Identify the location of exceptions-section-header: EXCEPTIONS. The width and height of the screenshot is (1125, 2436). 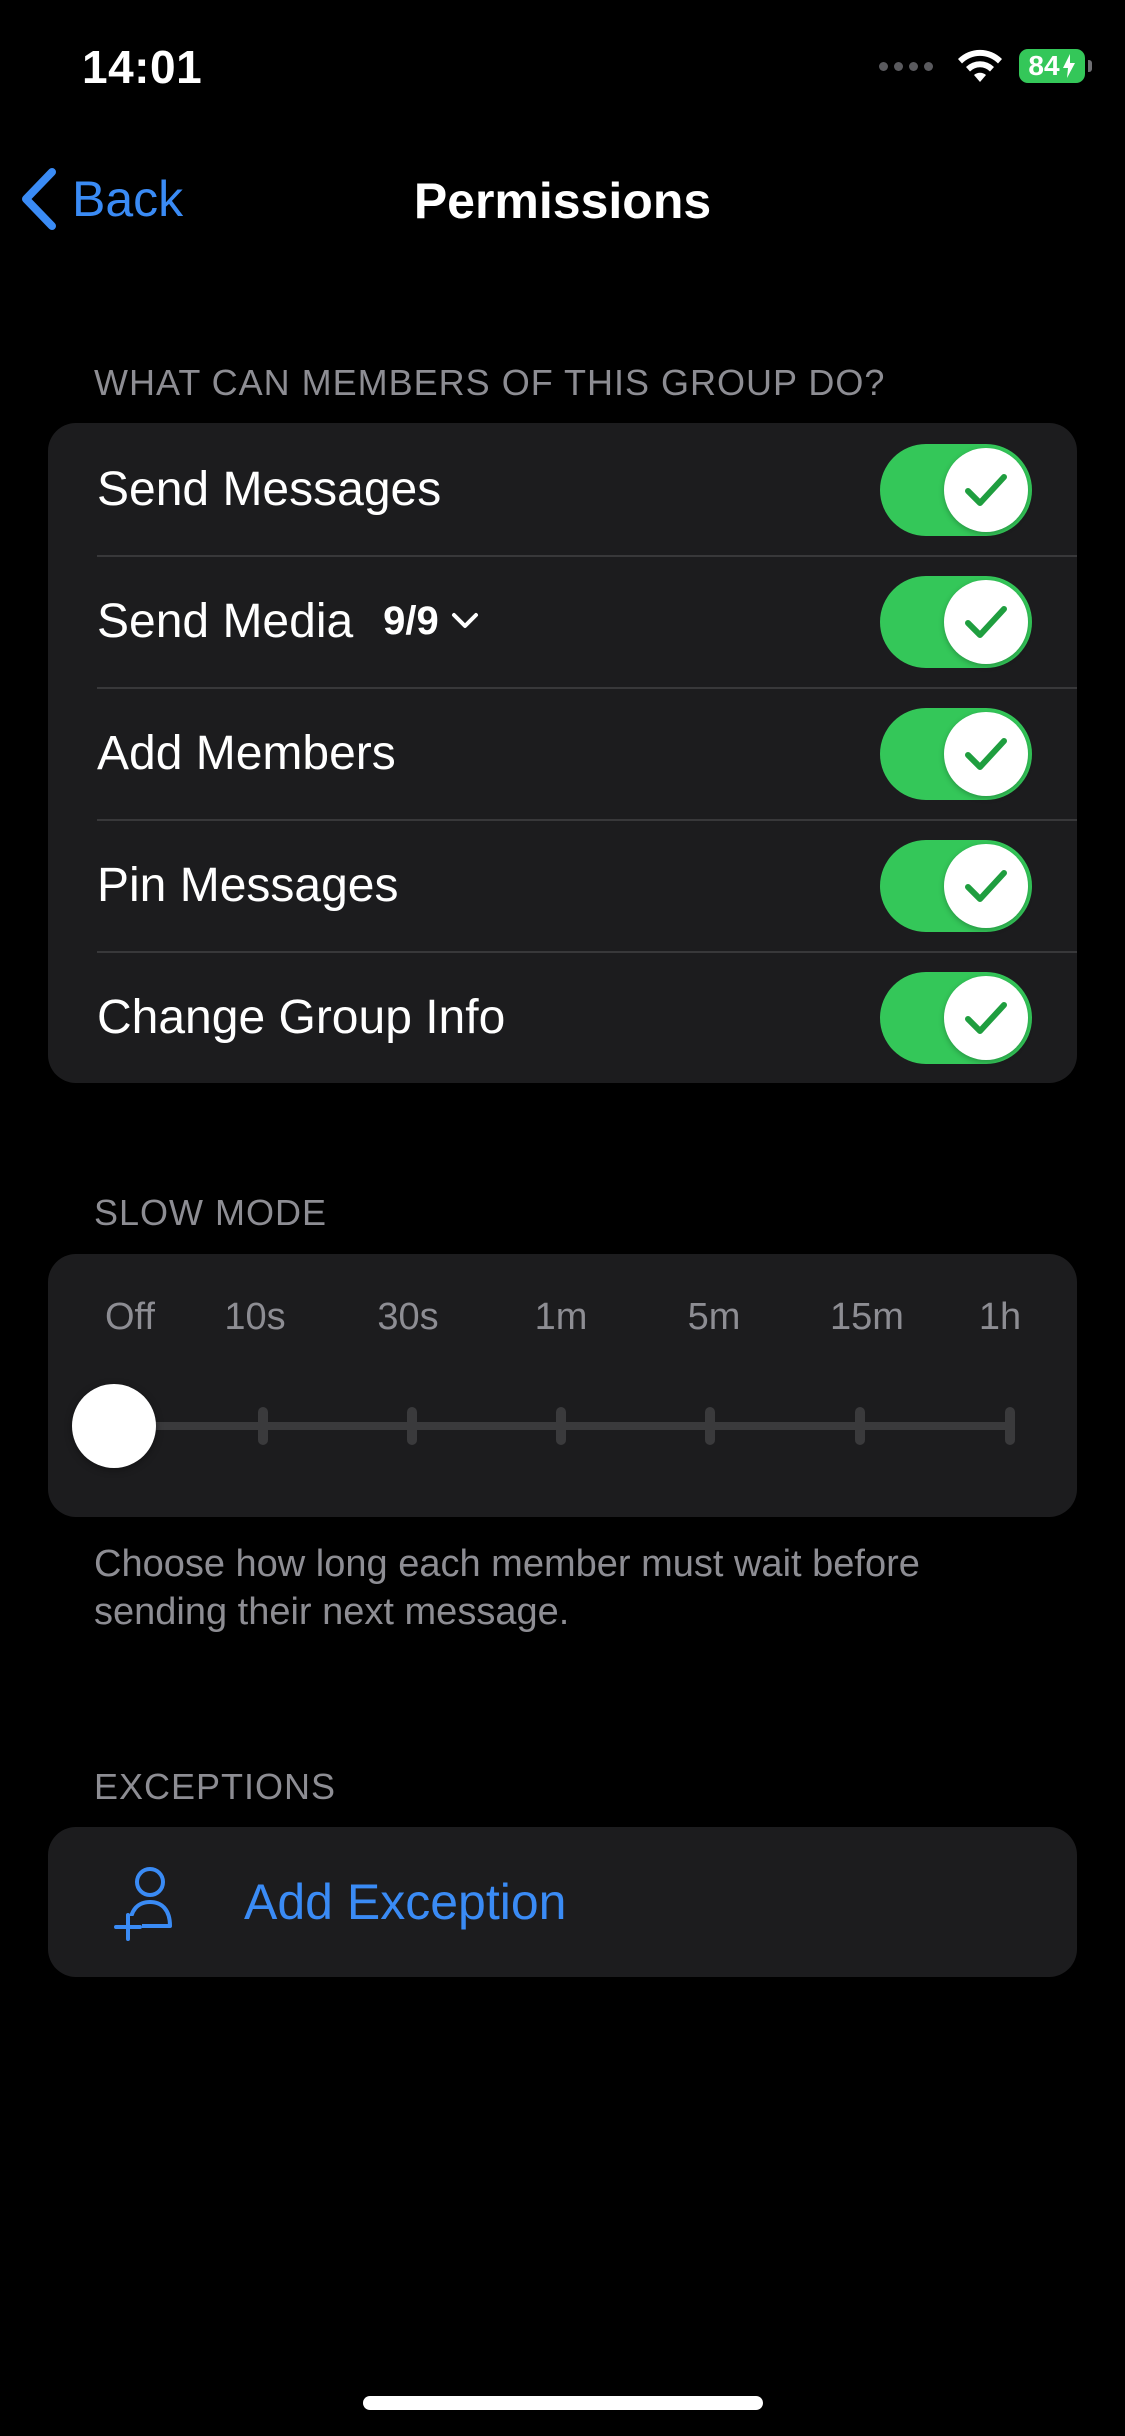
(215, 1786).